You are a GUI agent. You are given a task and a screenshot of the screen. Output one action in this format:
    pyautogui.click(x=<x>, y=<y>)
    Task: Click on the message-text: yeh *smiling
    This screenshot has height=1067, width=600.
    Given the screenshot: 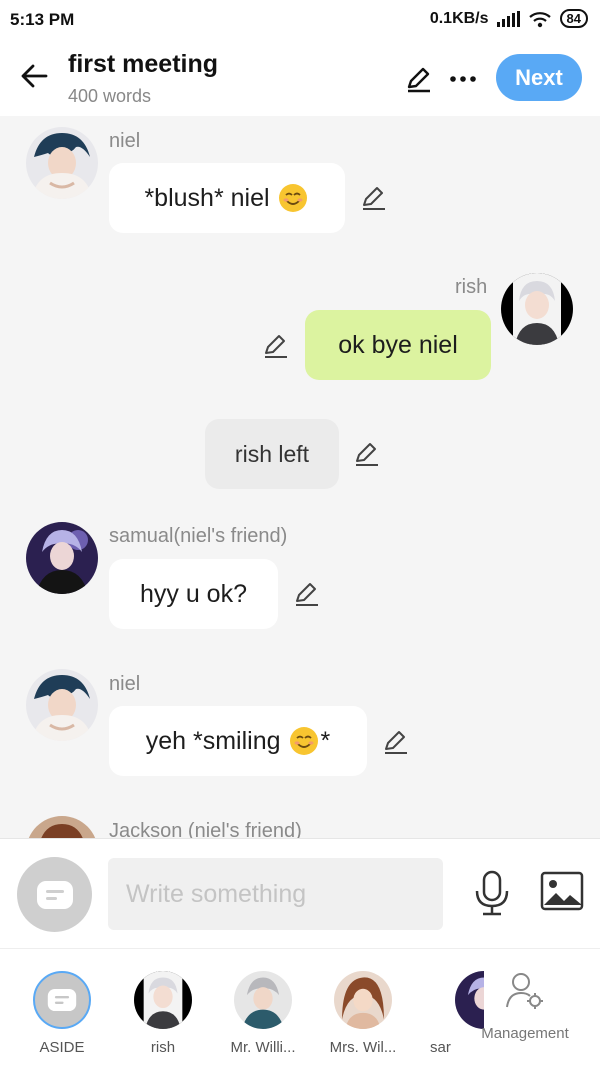 What is the action you would take?
    pyautogui.click(x=213, y=740)
    